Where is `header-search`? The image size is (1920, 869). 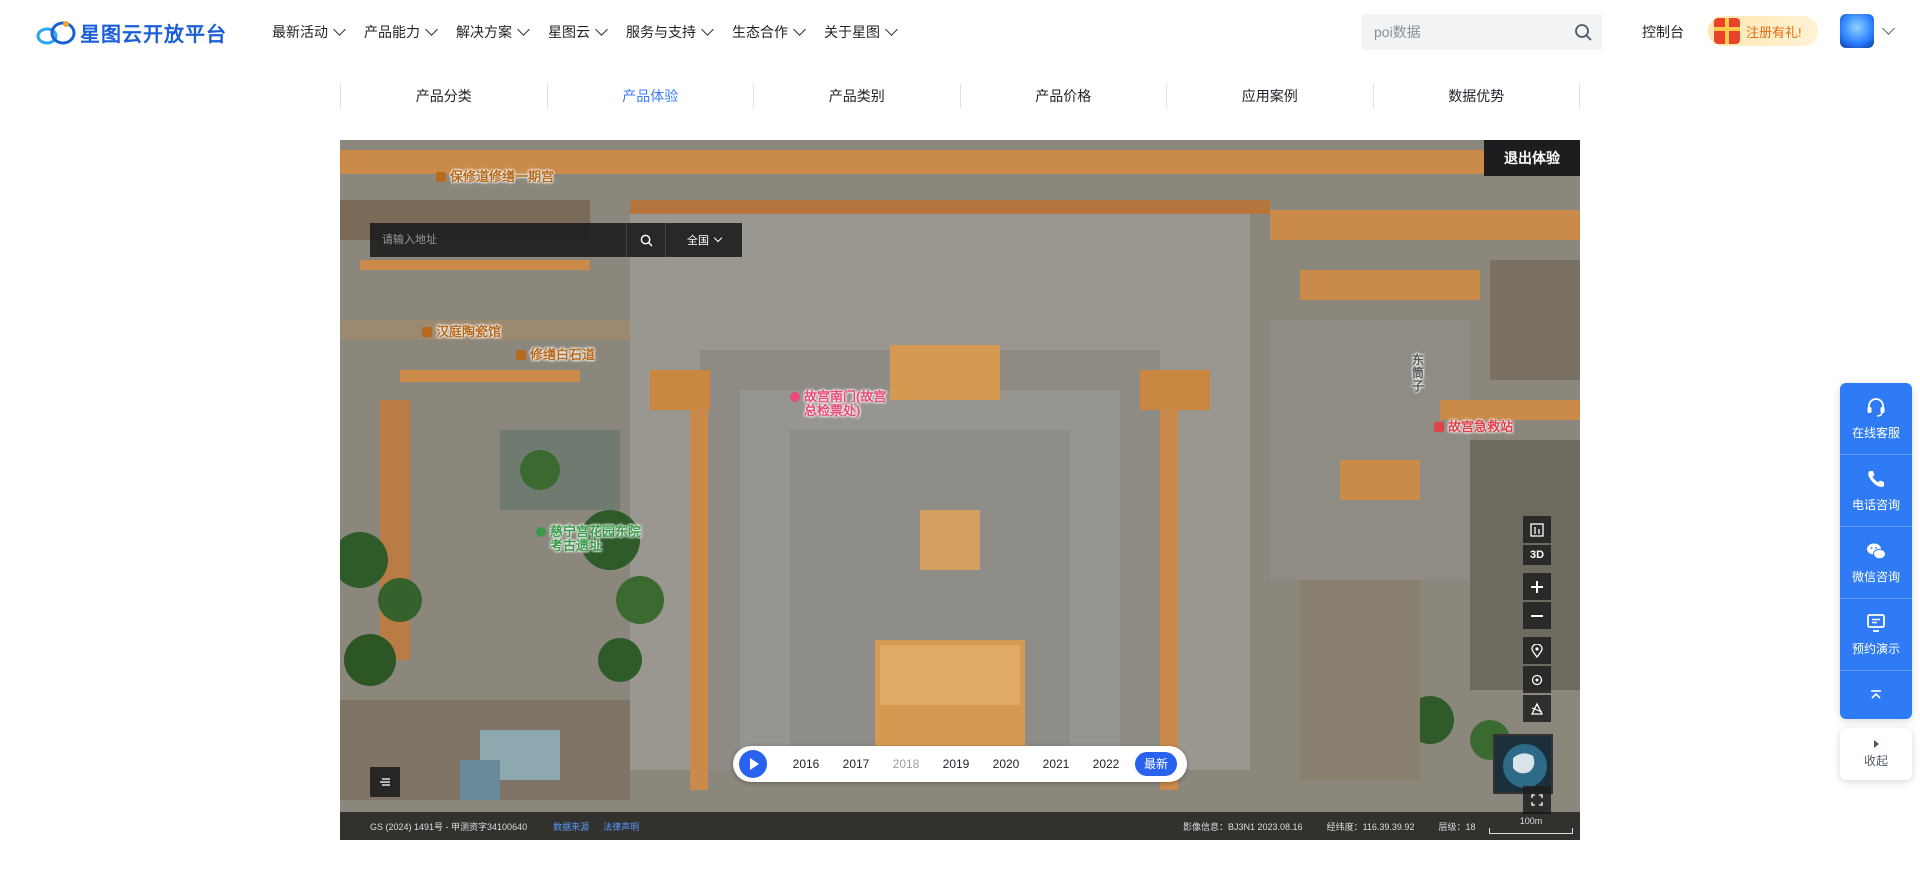 header-search is located at coordinates (1482, 32).